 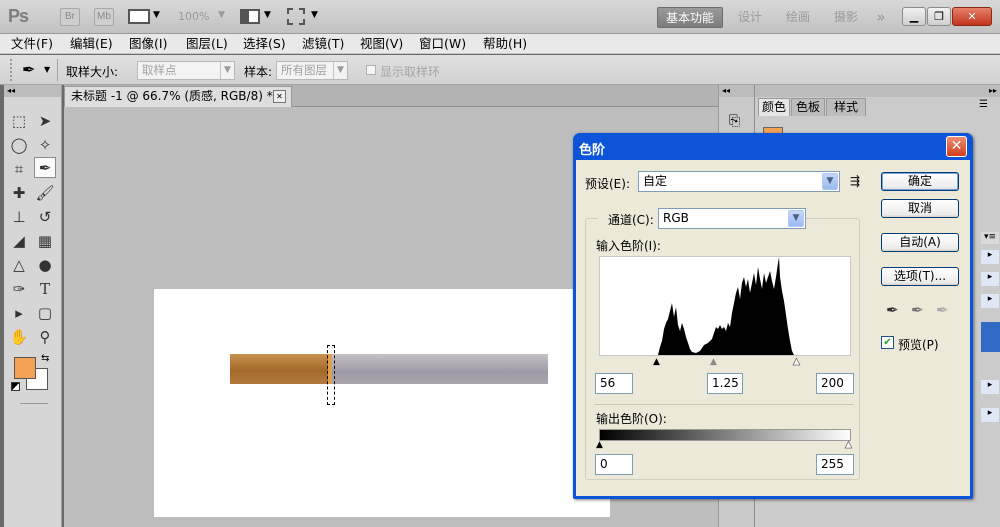 I want to click on marquee-tool-icon: ⬚, so click(x=19, y=121).